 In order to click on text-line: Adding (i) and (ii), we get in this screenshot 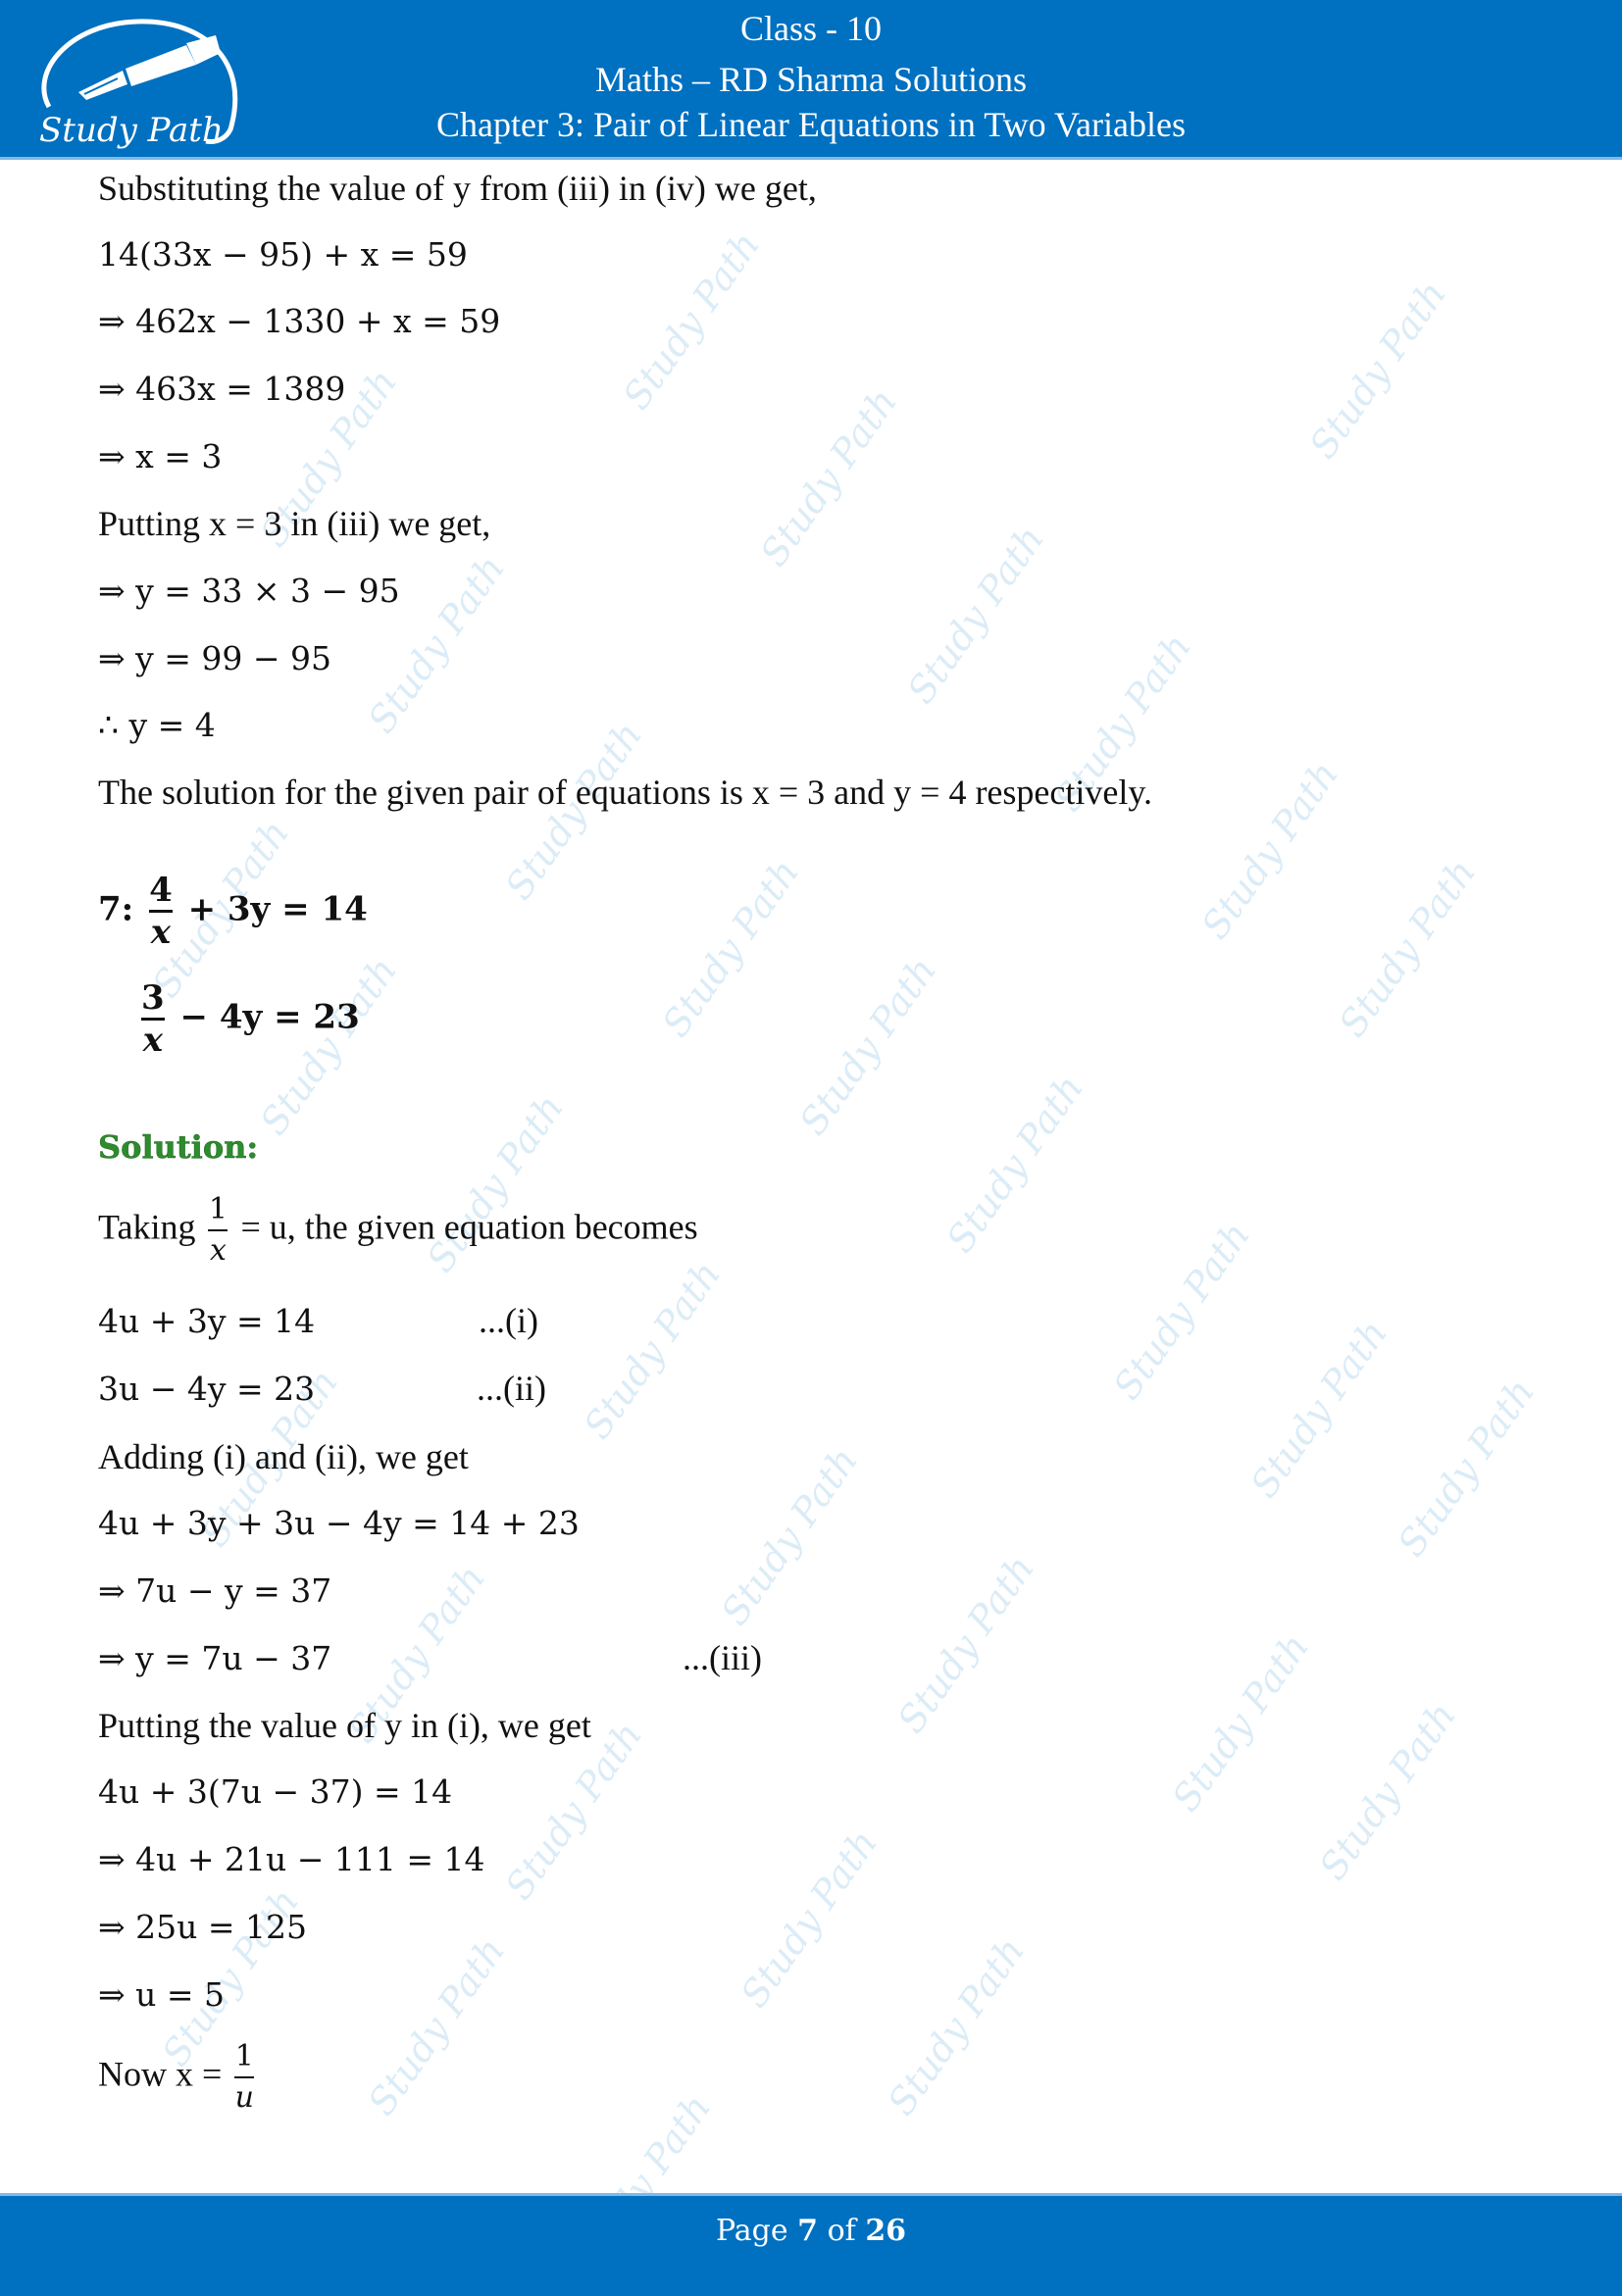, I will do `click(284, 1456)`.